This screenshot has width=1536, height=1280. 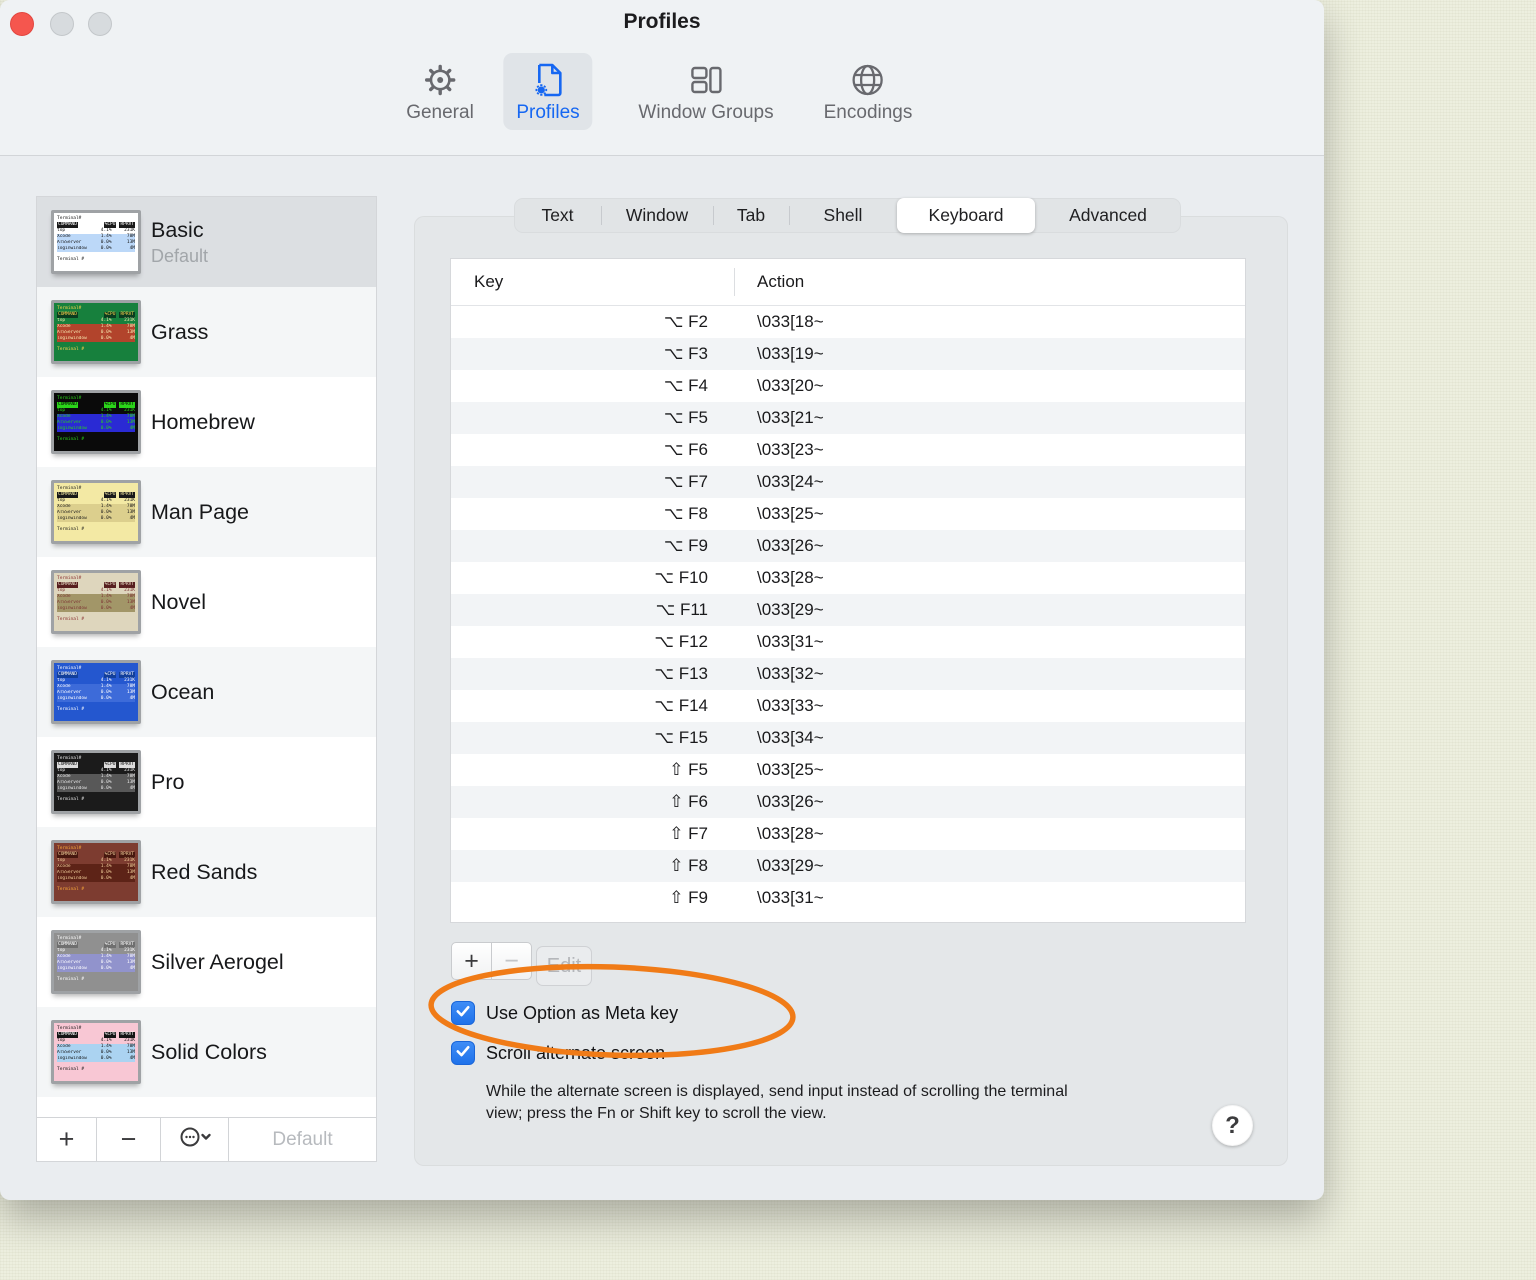 I want to click on table-row: ⌥ F2 \033[18~, so click(x=848, y=322).